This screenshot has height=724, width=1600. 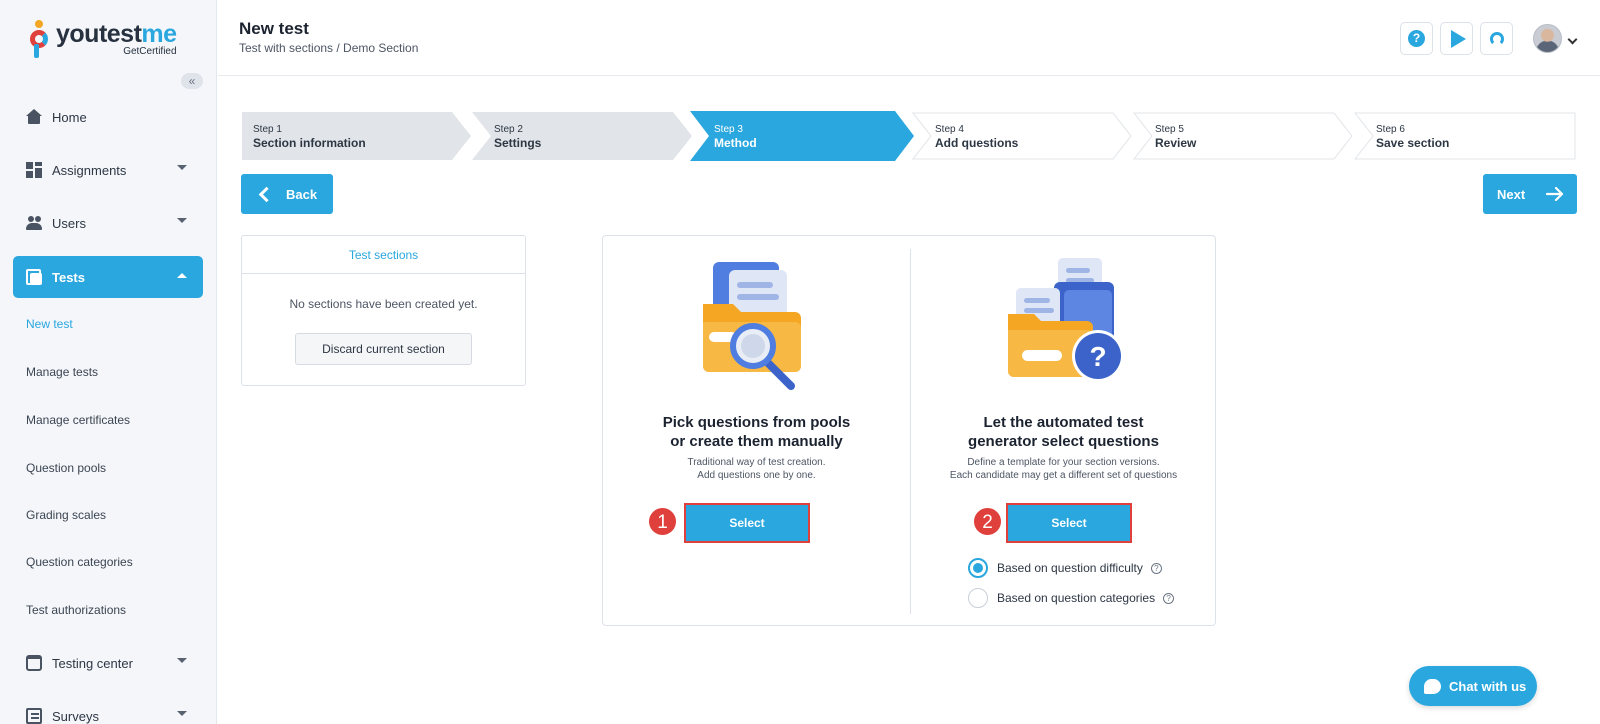 I want to click on step-number: Step 1, so click(x=267, y=129).